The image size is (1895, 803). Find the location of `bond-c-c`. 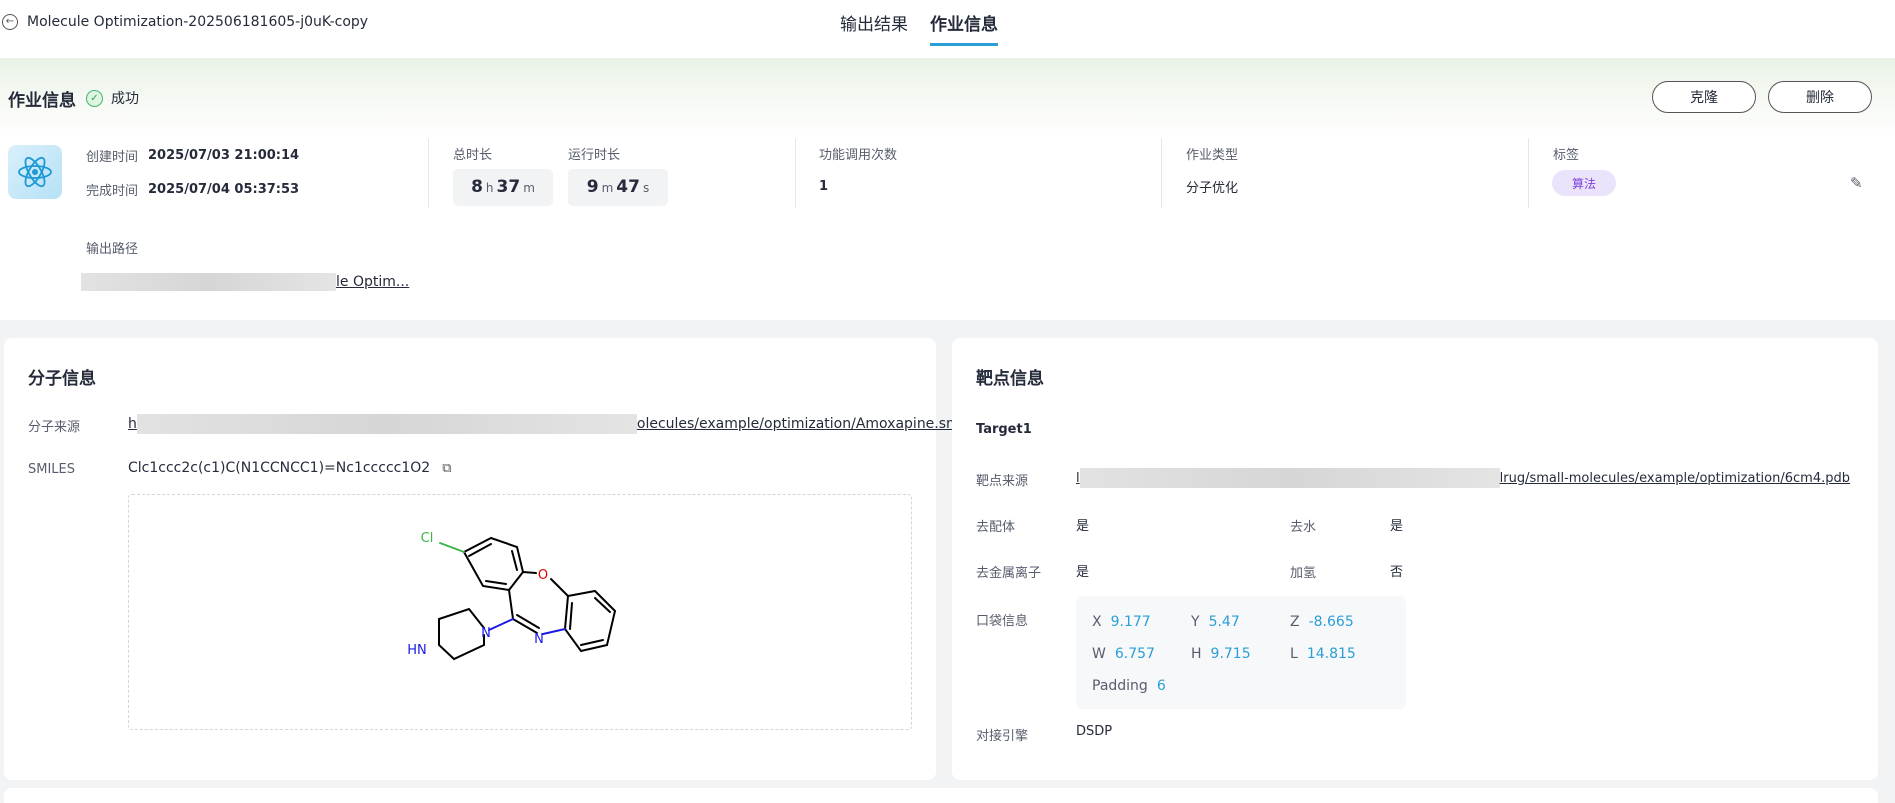

bond-c-c is located at coordinates (511, 604).